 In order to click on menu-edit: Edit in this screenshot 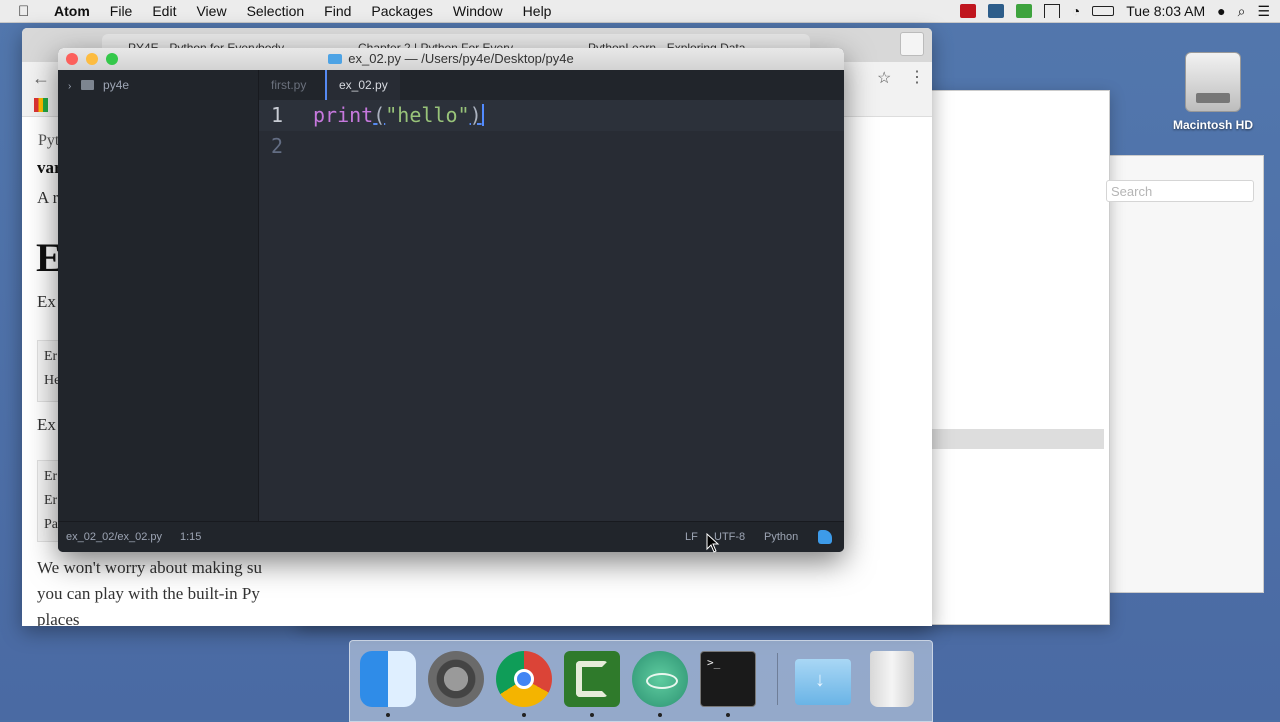, I will do `click(164, 11)`.